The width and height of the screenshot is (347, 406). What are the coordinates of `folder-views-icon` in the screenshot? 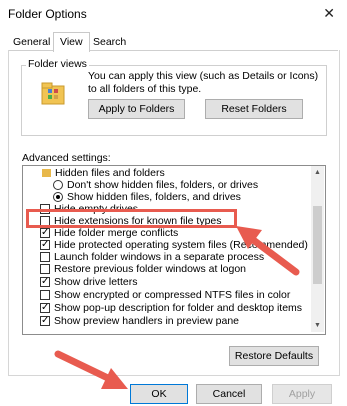 It's located at (53, 93).